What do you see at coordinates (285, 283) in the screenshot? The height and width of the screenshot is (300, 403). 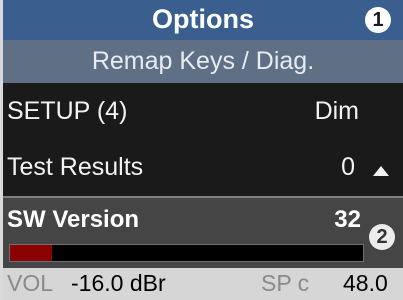 I see `sp-label: SP c` at bounding box center [285, 283].